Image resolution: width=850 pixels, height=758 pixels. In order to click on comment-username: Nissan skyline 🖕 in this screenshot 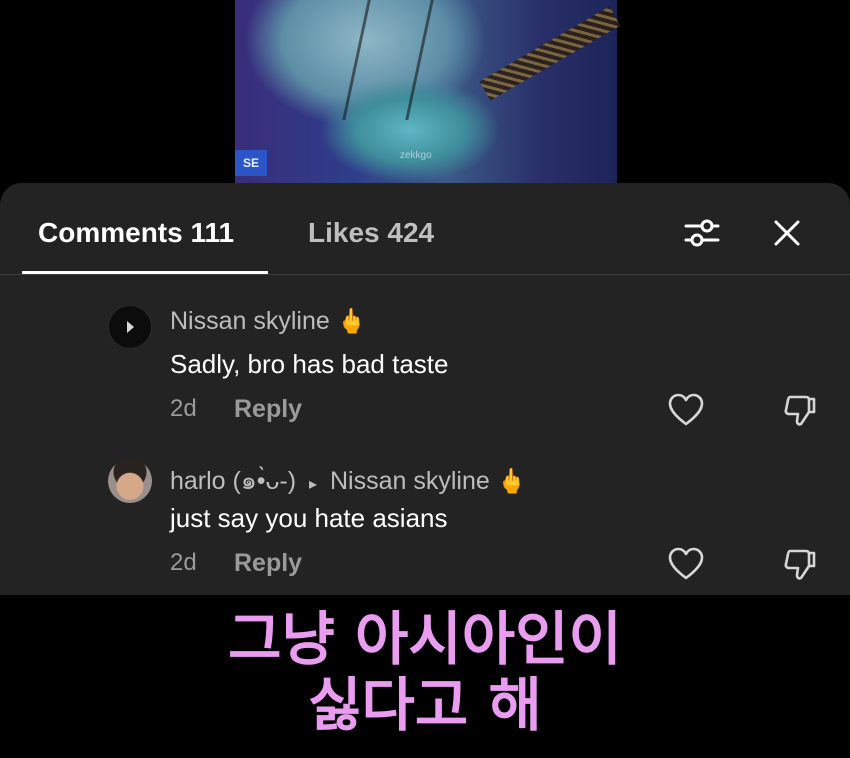, I will do `click(268, 321)`.